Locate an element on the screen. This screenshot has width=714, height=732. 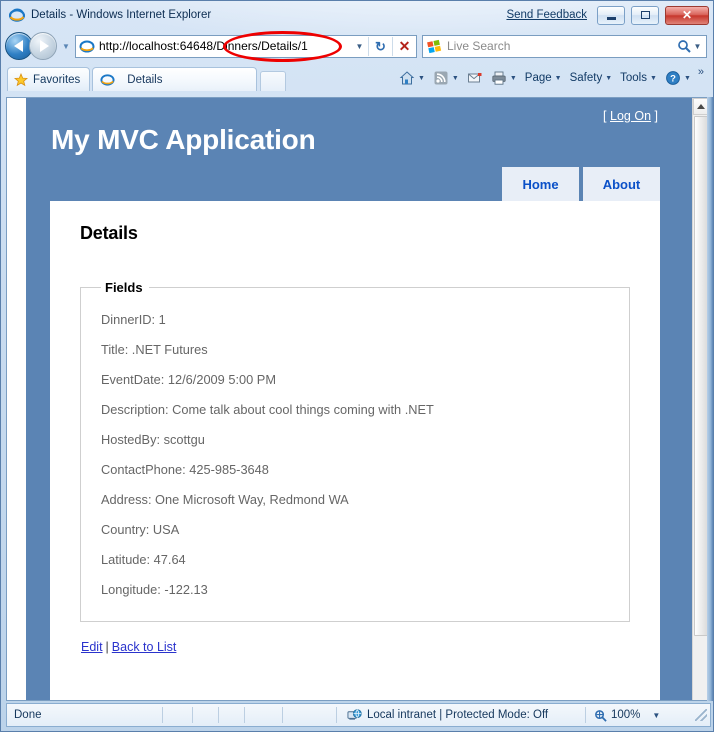
rss-feed-icon is located at coordinates (441, 78).